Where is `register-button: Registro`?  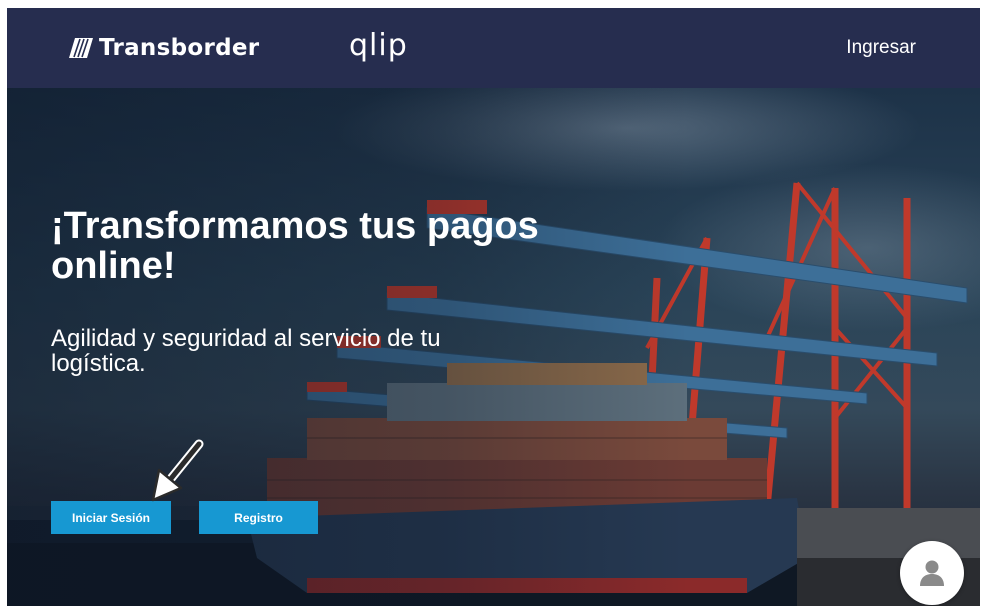 register-button: Registro is located at coordinates (258, 517).